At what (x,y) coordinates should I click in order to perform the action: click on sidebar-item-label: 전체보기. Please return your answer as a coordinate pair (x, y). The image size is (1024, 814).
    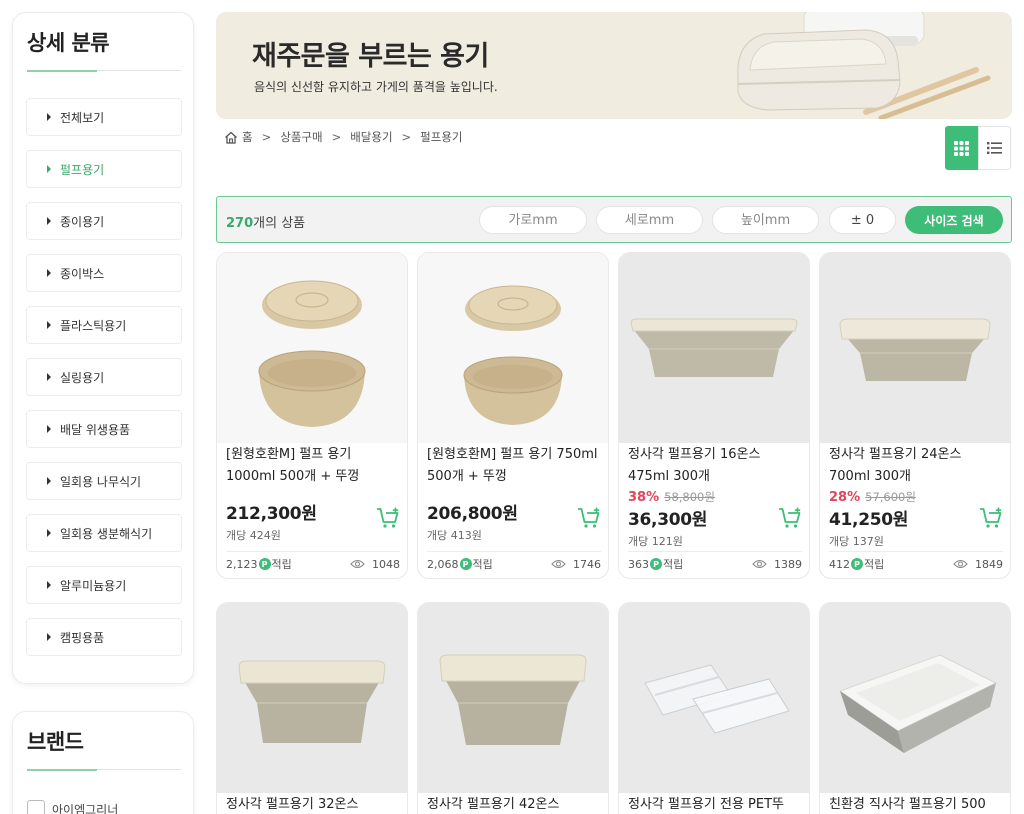
    Looking at the image, I should click on (82, 117).